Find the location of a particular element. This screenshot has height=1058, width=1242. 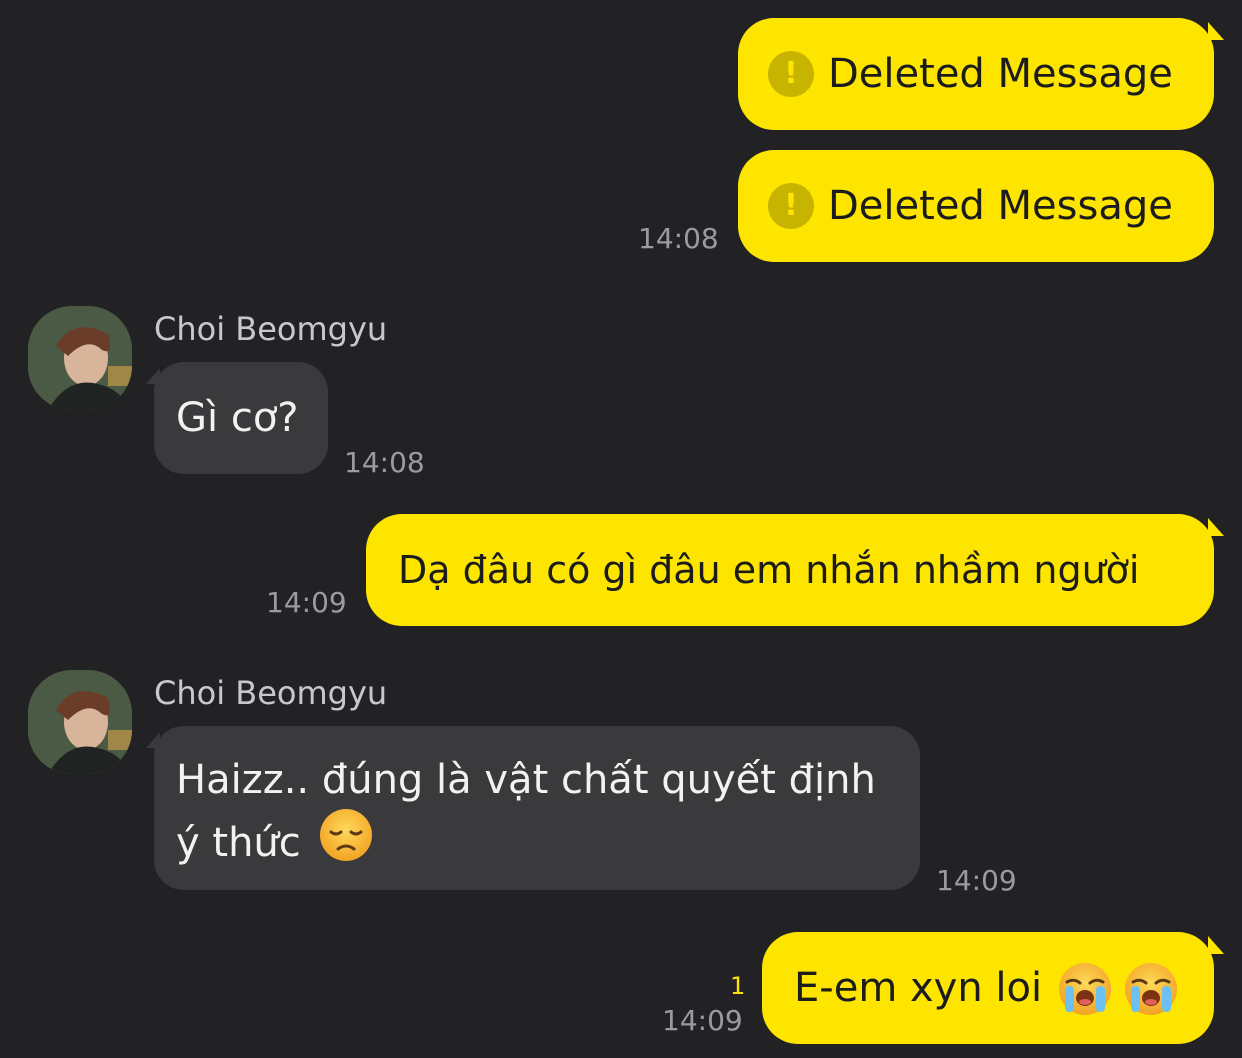

message-text: ý thức is located at coordinates (238, 842).